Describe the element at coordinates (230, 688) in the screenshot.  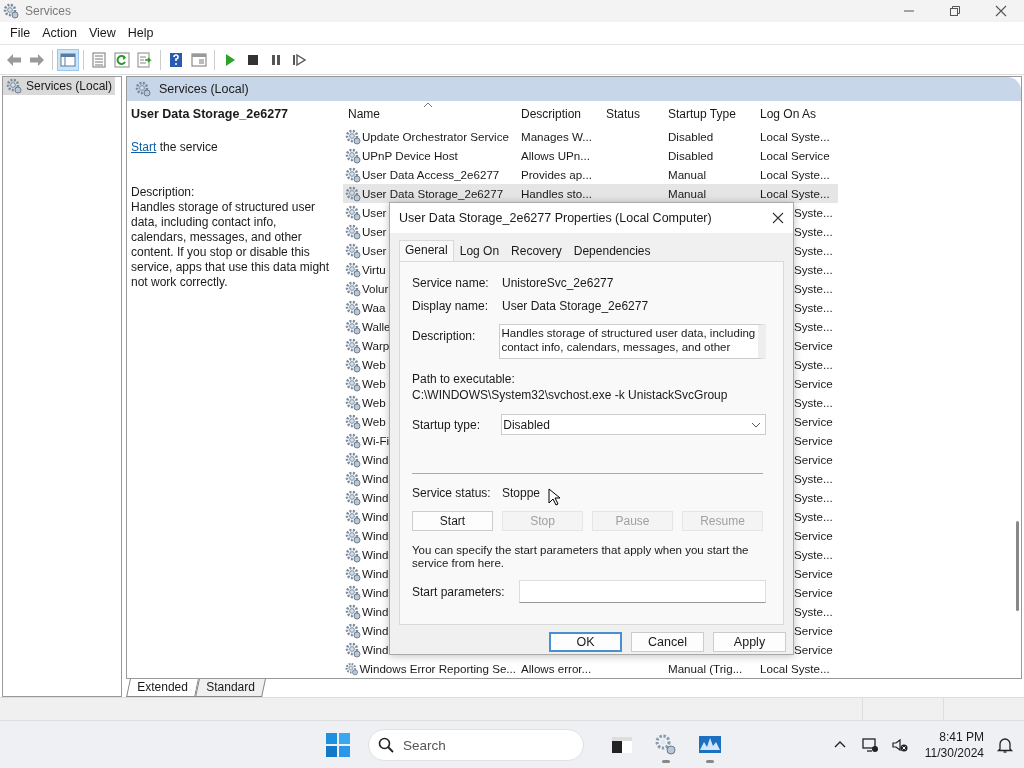
I see `view-tab: Standard` at that location.